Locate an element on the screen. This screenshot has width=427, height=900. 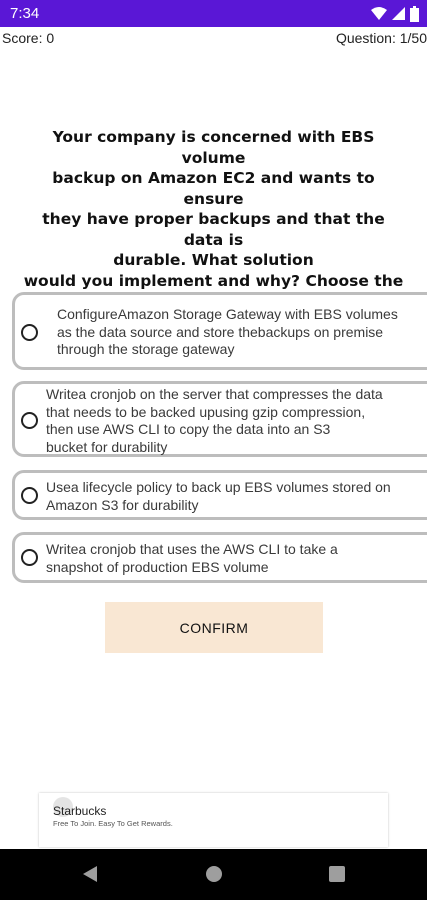
signal-icon is located at coordinates (398, 13).